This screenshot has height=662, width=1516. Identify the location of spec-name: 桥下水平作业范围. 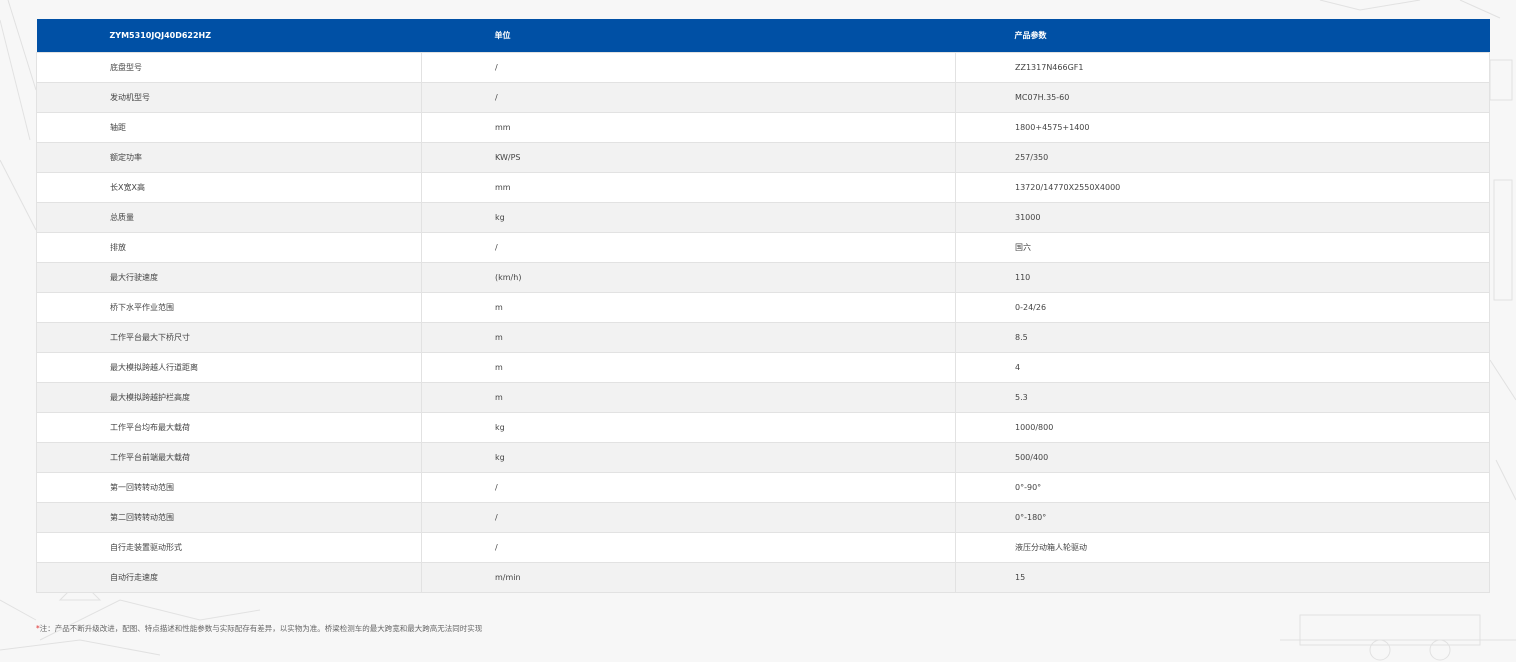
(229, 307).